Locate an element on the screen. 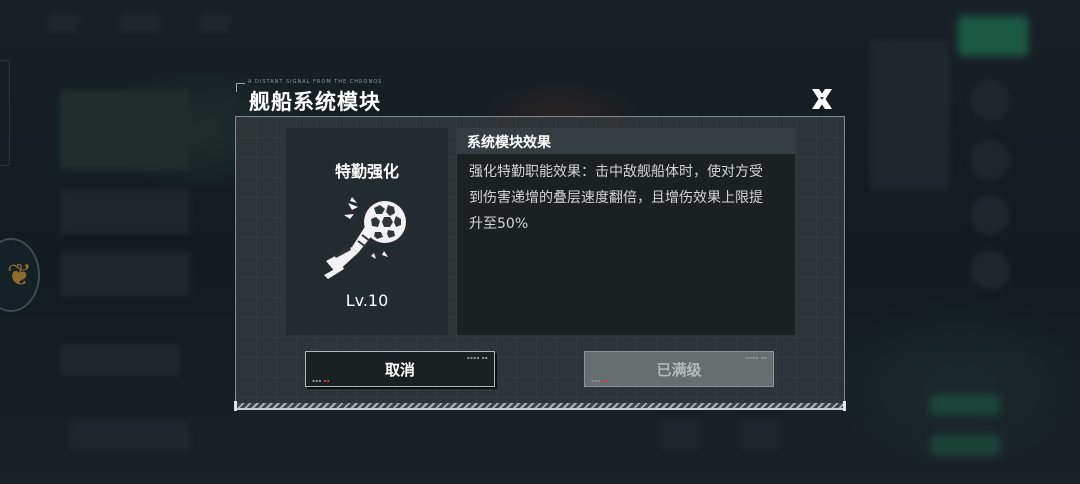  dialog-title: 舰船系统模块 is located at coordinates (315, 102).